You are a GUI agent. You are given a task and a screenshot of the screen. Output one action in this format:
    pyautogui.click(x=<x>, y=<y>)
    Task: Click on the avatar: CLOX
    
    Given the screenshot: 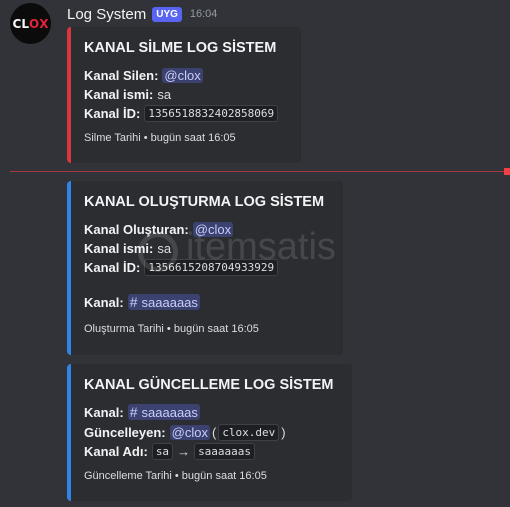 What is the action you would take?
    pyautogui.click(x=30, y=23)
    